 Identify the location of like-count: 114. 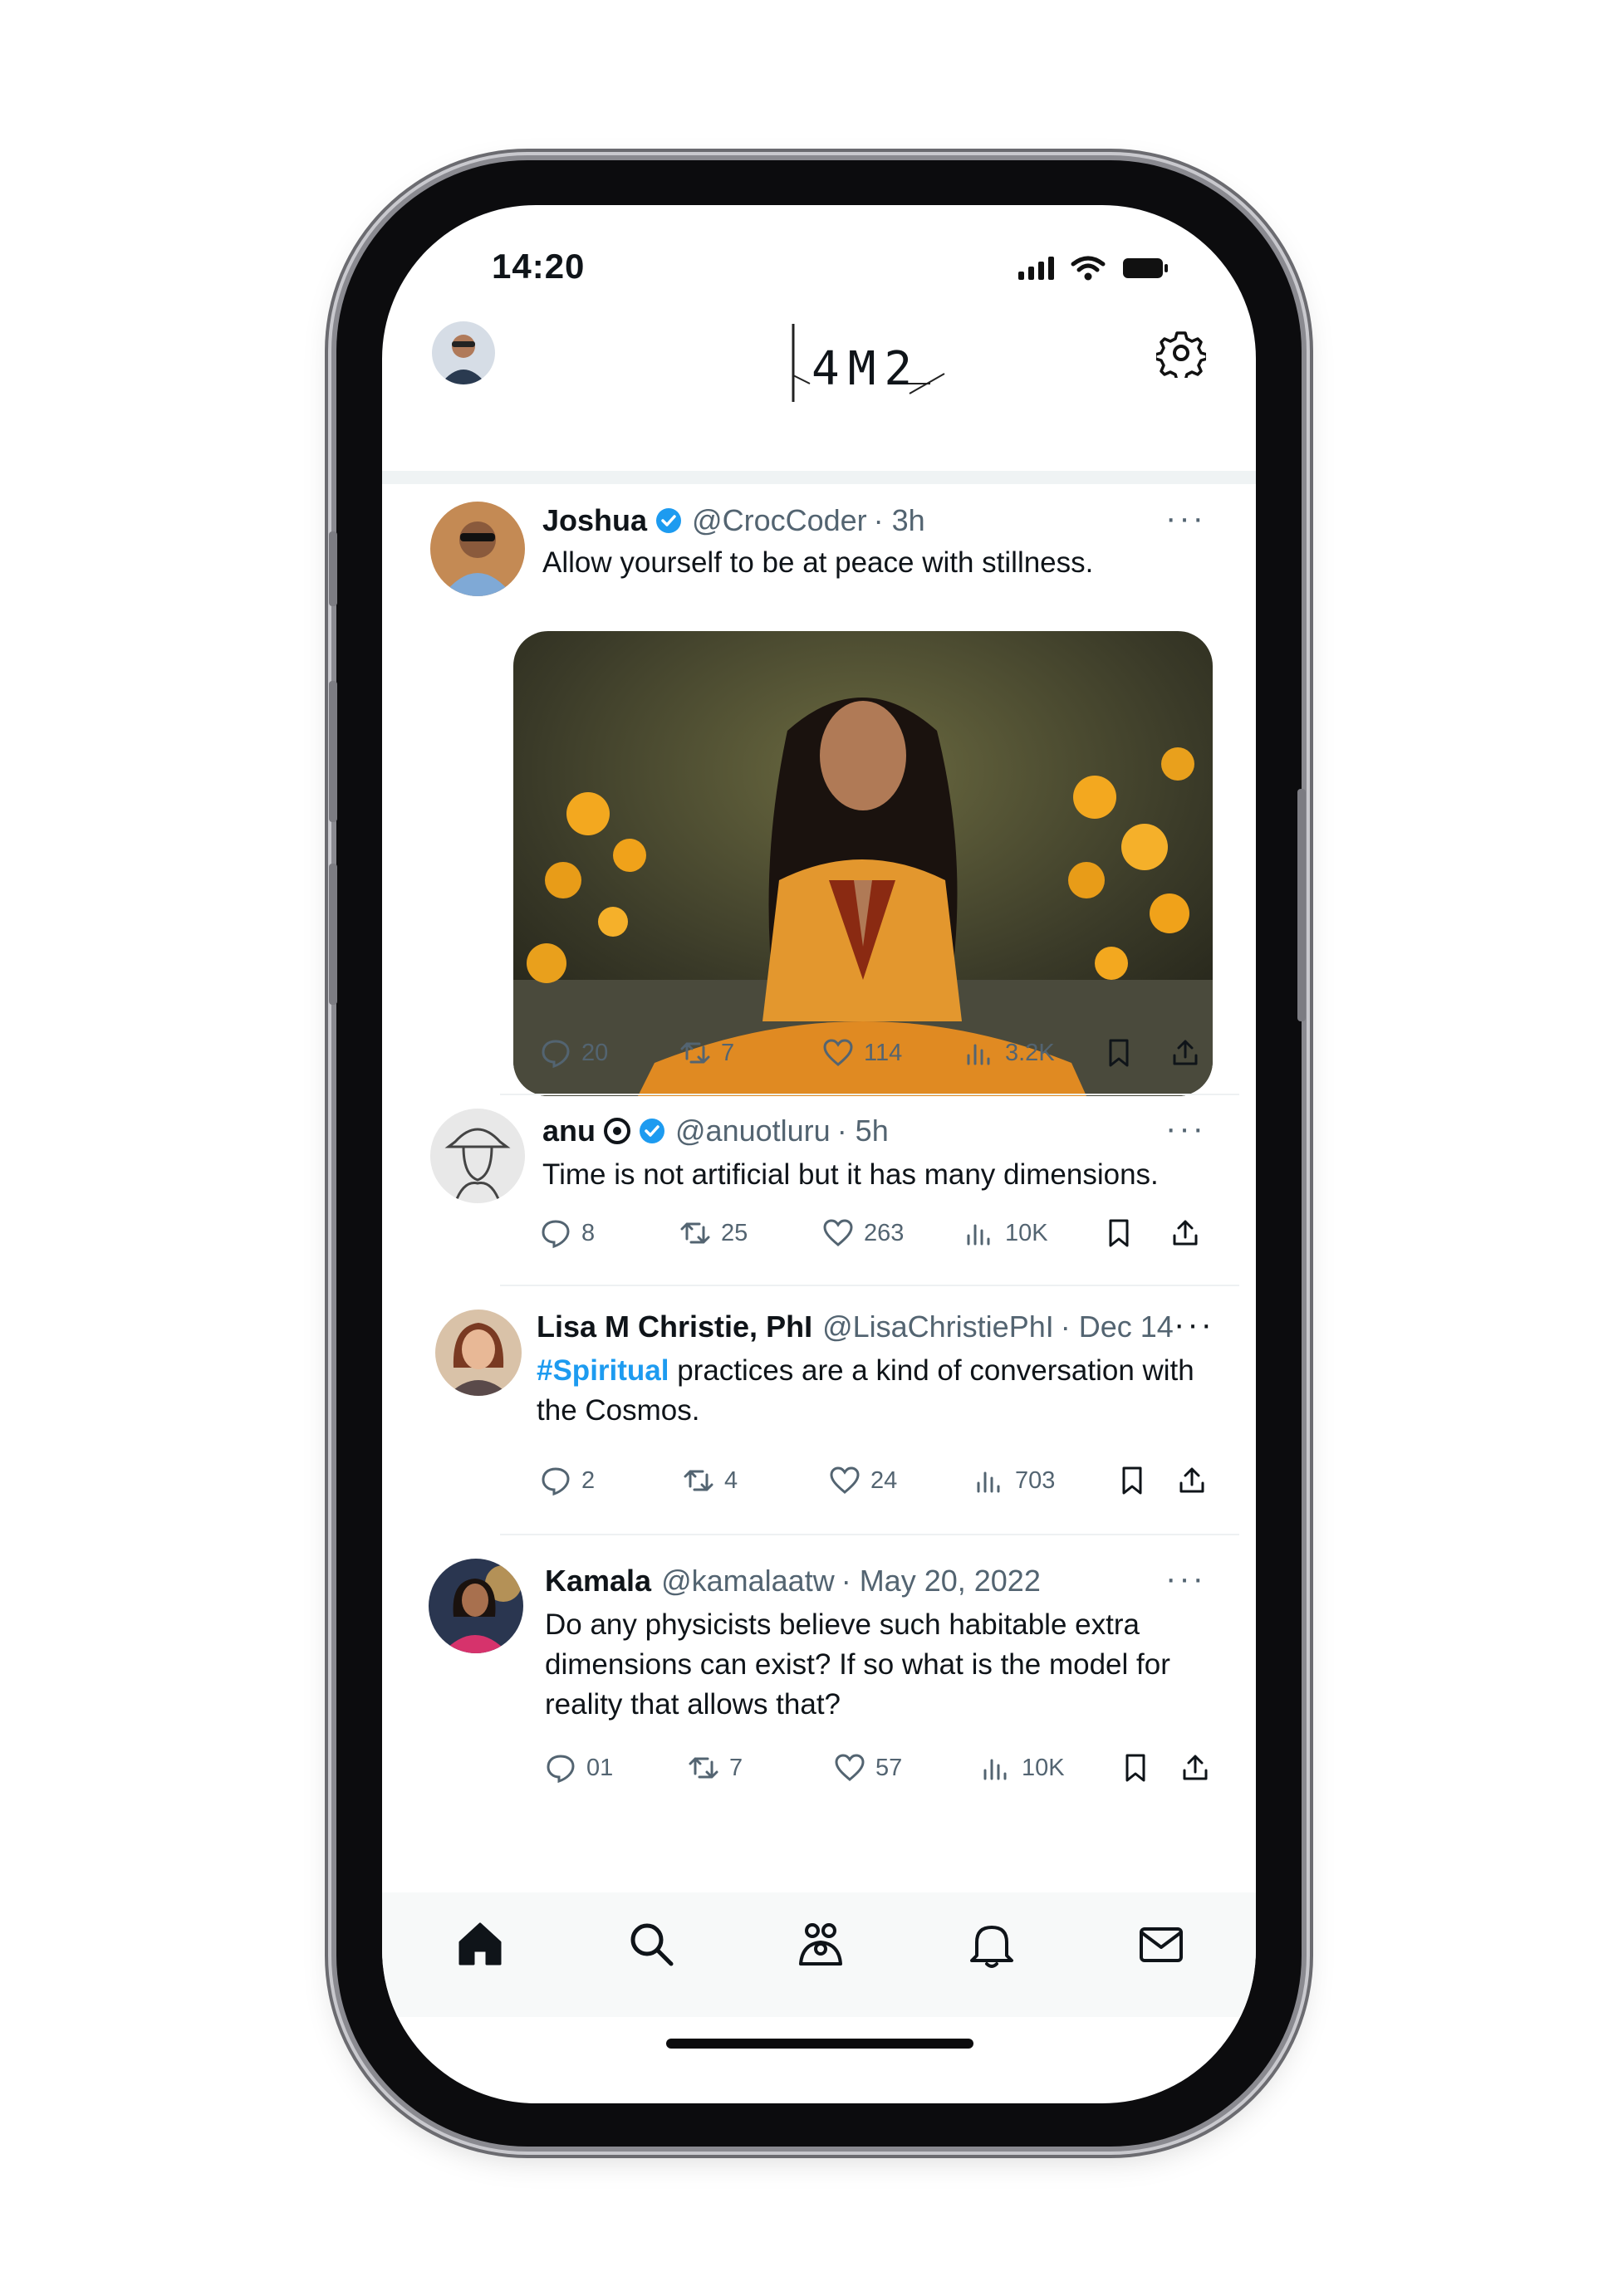
(884, 1053).